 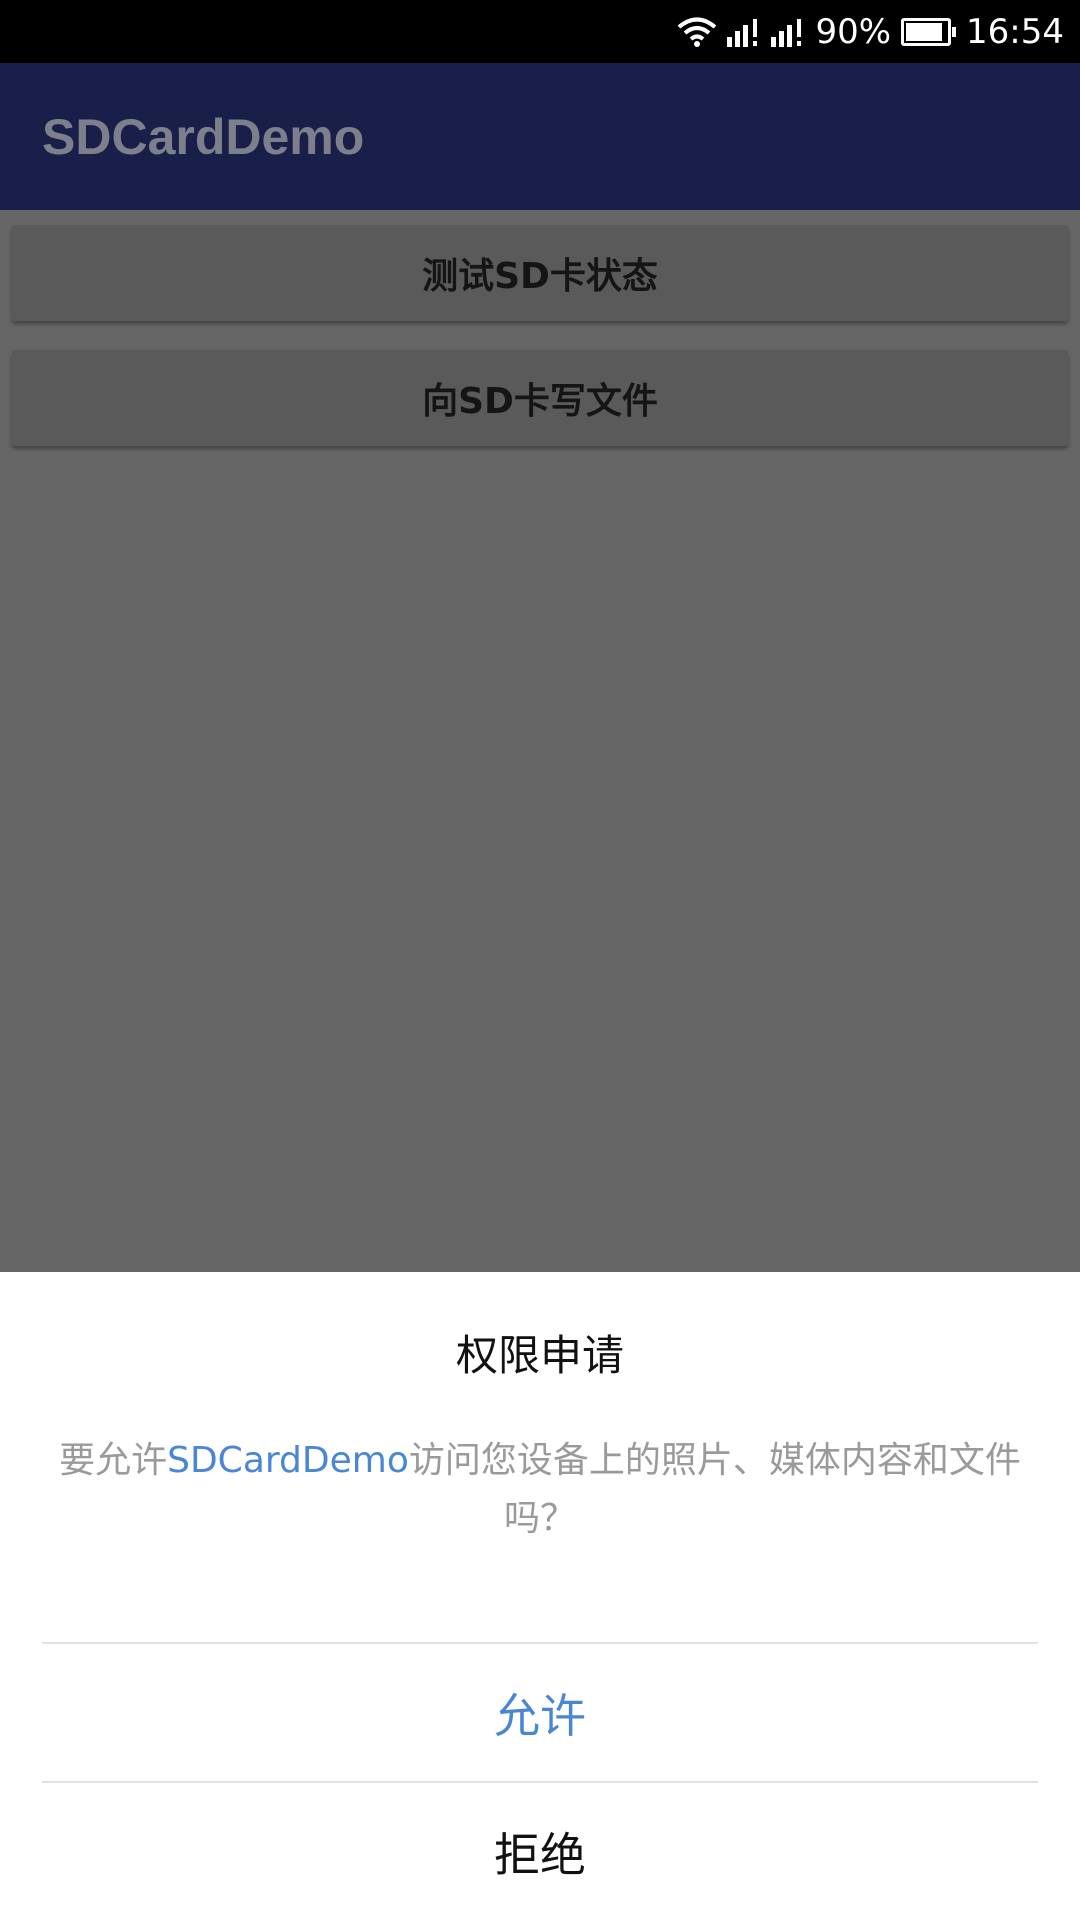 What do you see at coordinates (697, 32) in the screenshot?
I see `wifi-icon` at bounding box center [697, 32].